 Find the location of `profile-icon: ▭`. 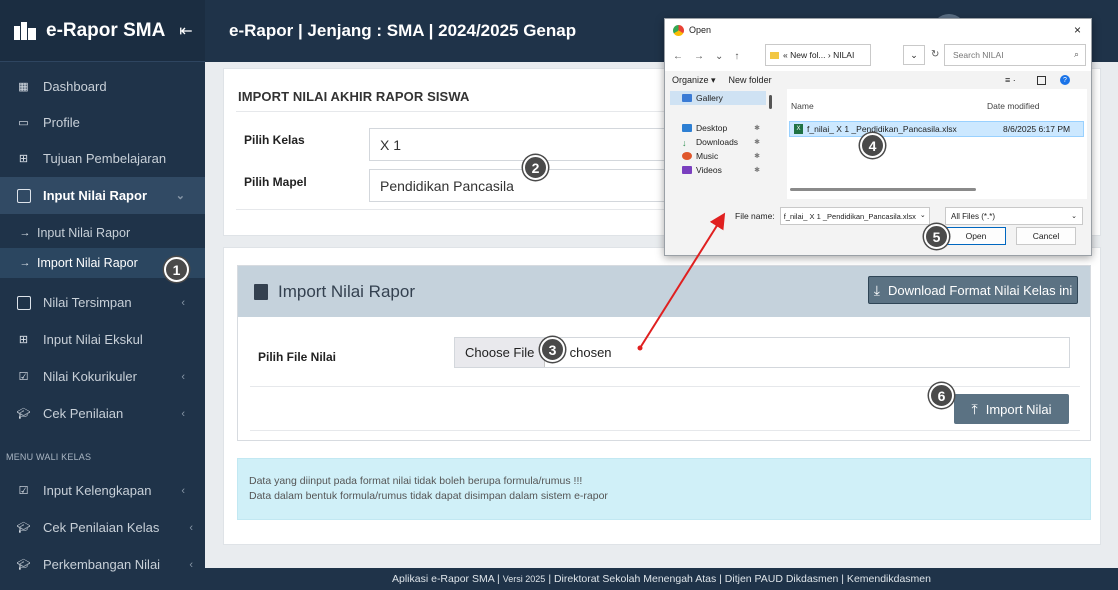

profile-icon: ▭ is located at coordinates (23, 123).